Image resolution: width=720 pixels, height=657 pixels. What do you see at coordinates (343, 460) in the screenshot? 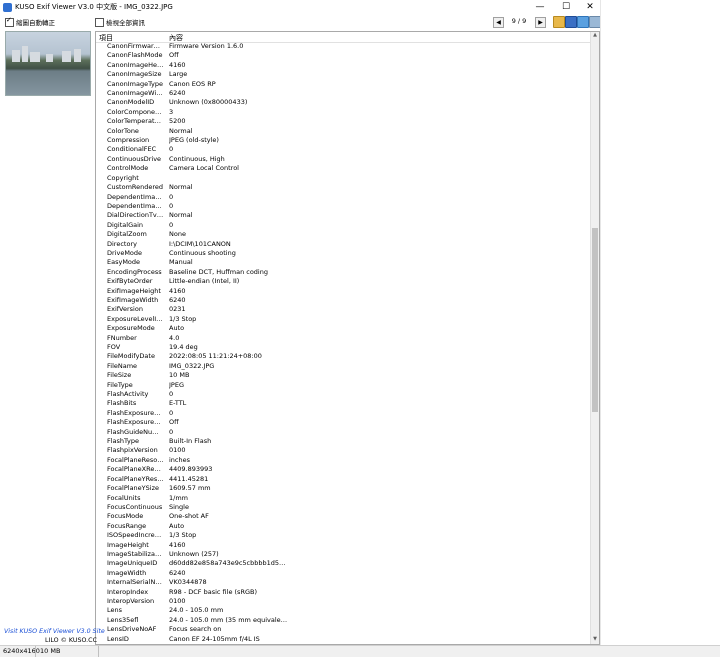
I see `table-row: FocalPlaneResoluti... inches` at bounding box center [343, 460].